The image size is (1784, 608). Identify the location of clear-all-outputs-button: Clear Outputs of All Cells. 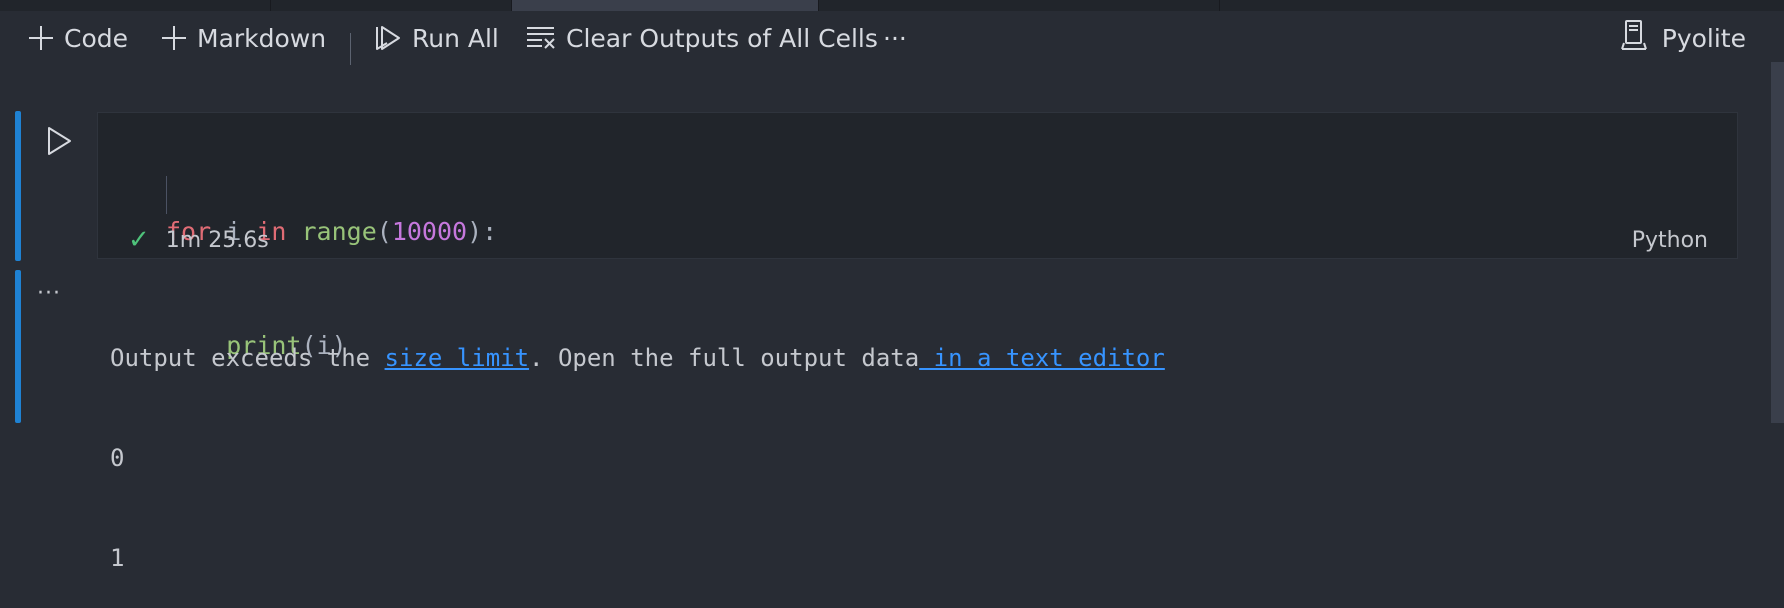
(702, 38).